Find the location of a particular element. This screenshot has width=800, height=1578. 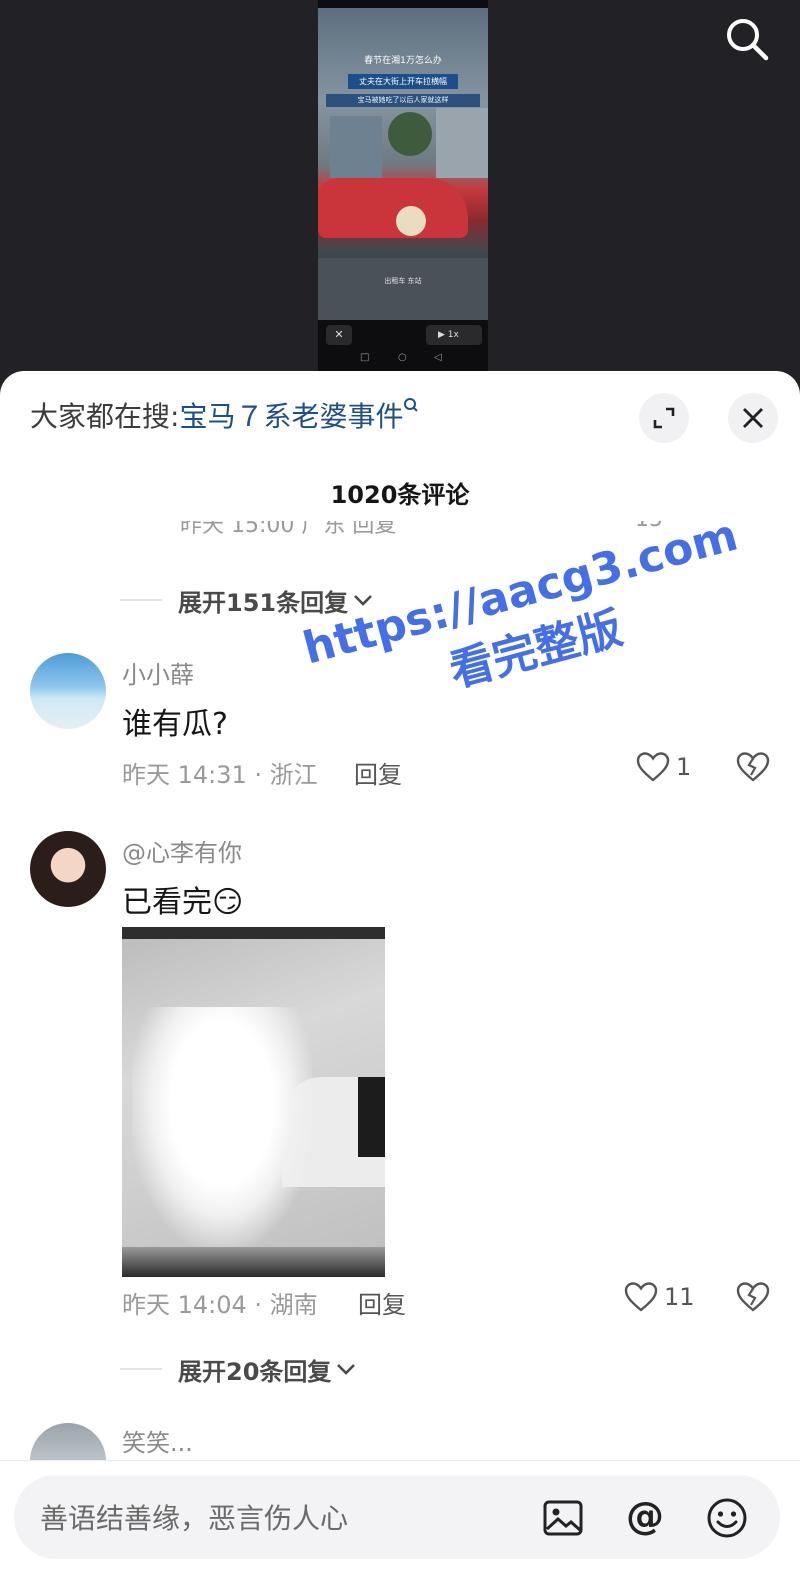

video-helmet is located at coordinates (411, 221).